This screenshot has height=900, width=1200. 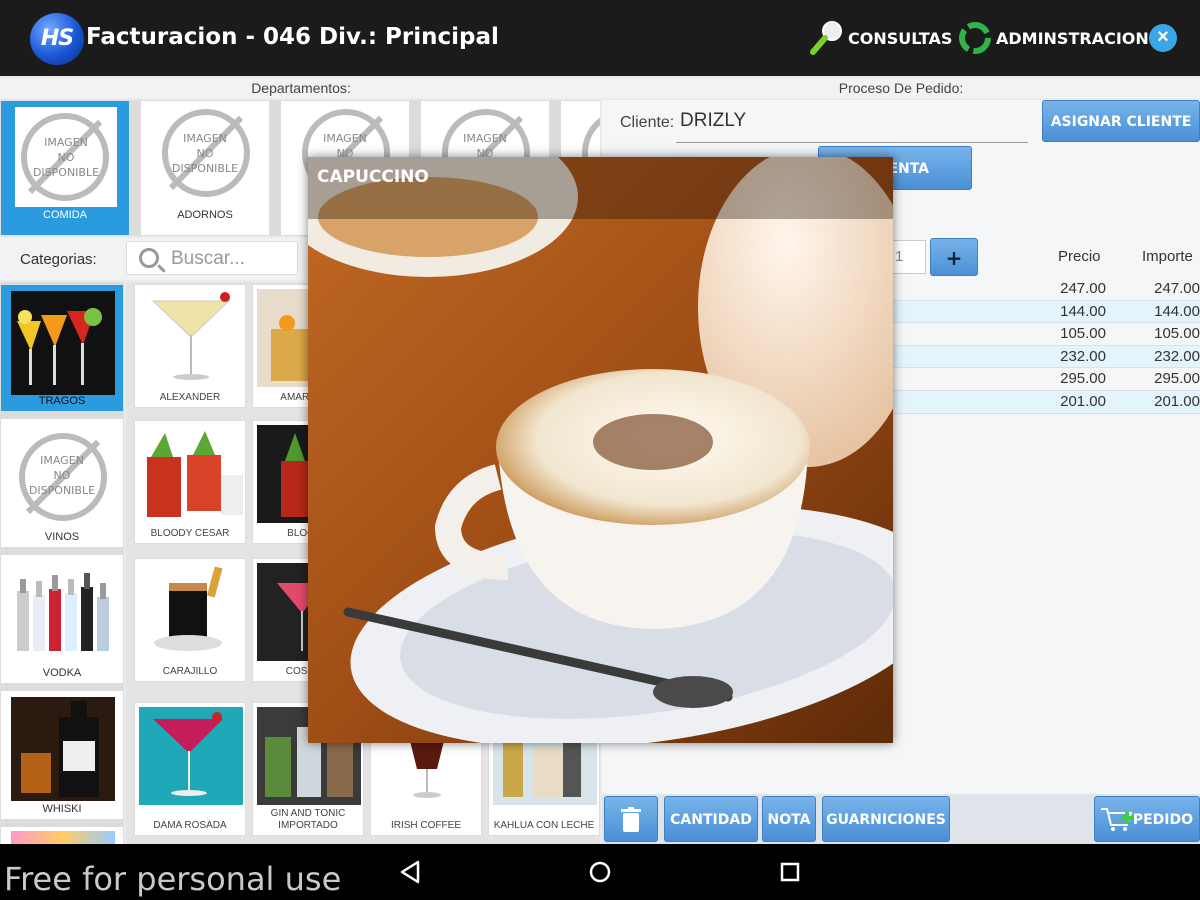 I want to click on app-title: Facturacion - 046 Div.: Principal, so click(x=292, y=37).